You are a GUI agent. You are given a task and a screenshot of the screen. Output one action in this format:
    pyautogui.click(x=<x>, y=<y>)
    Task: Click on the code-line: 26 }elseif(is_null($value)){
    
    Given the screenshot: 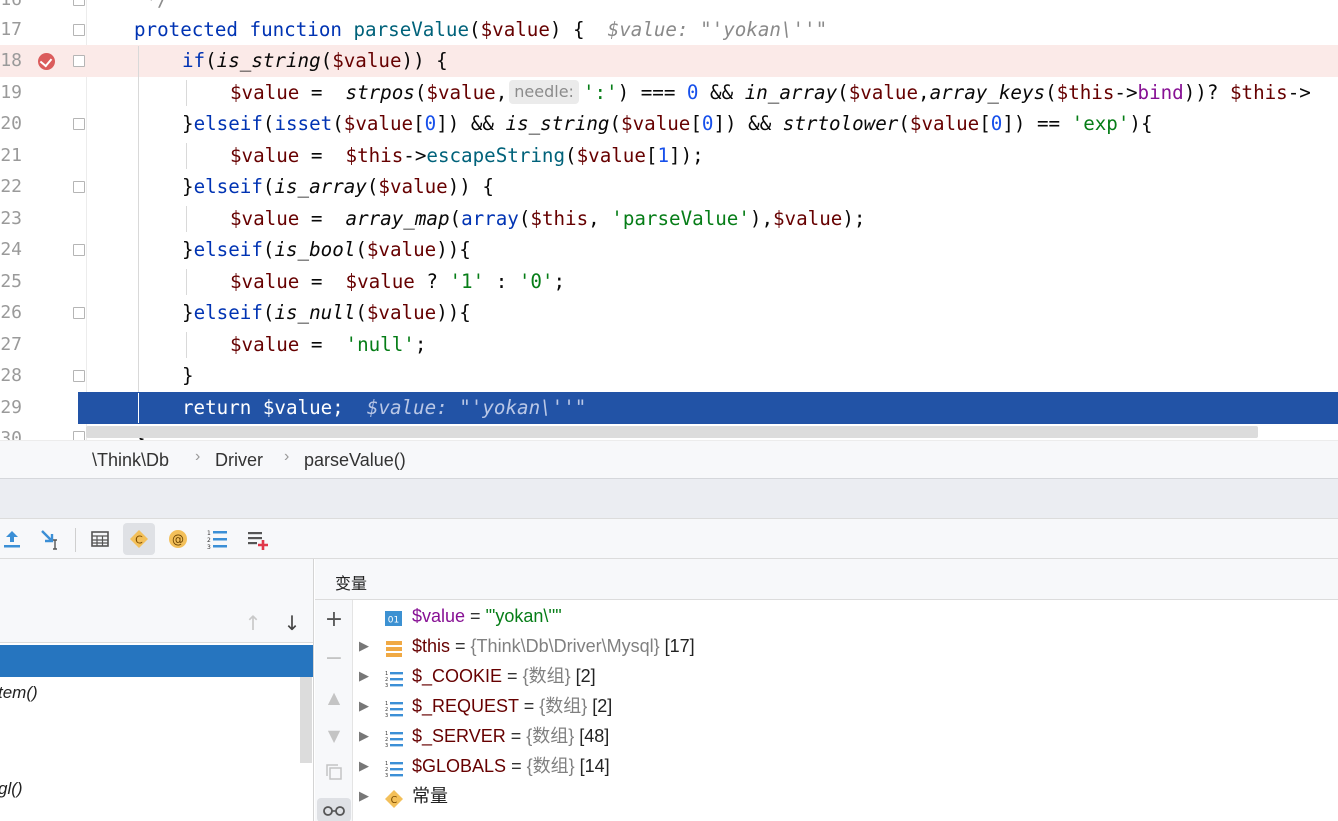 What is the action you would take?
    pyautogui.click(x=669, y=313)
    